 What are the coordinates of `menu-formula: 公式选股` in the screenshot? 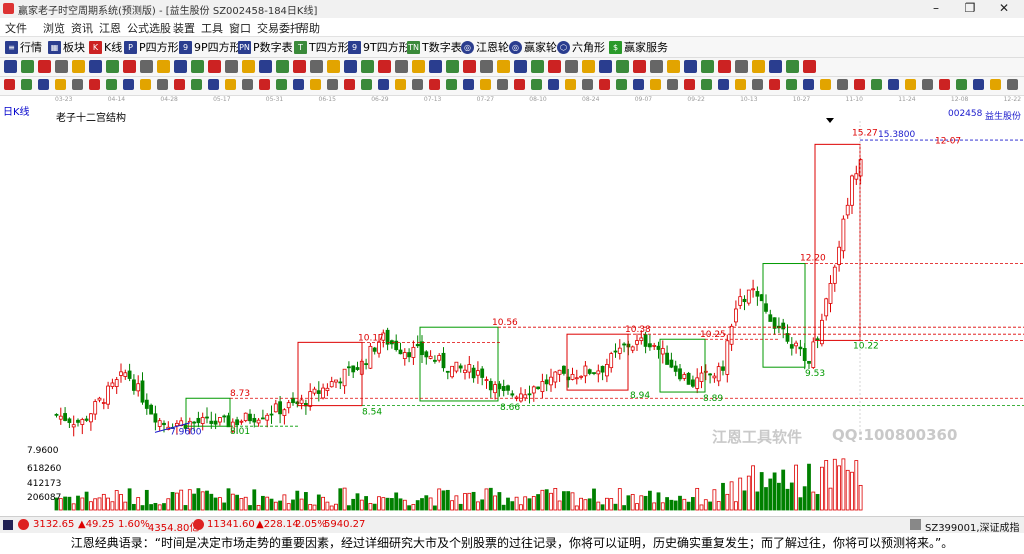 It's located at (149, 28).